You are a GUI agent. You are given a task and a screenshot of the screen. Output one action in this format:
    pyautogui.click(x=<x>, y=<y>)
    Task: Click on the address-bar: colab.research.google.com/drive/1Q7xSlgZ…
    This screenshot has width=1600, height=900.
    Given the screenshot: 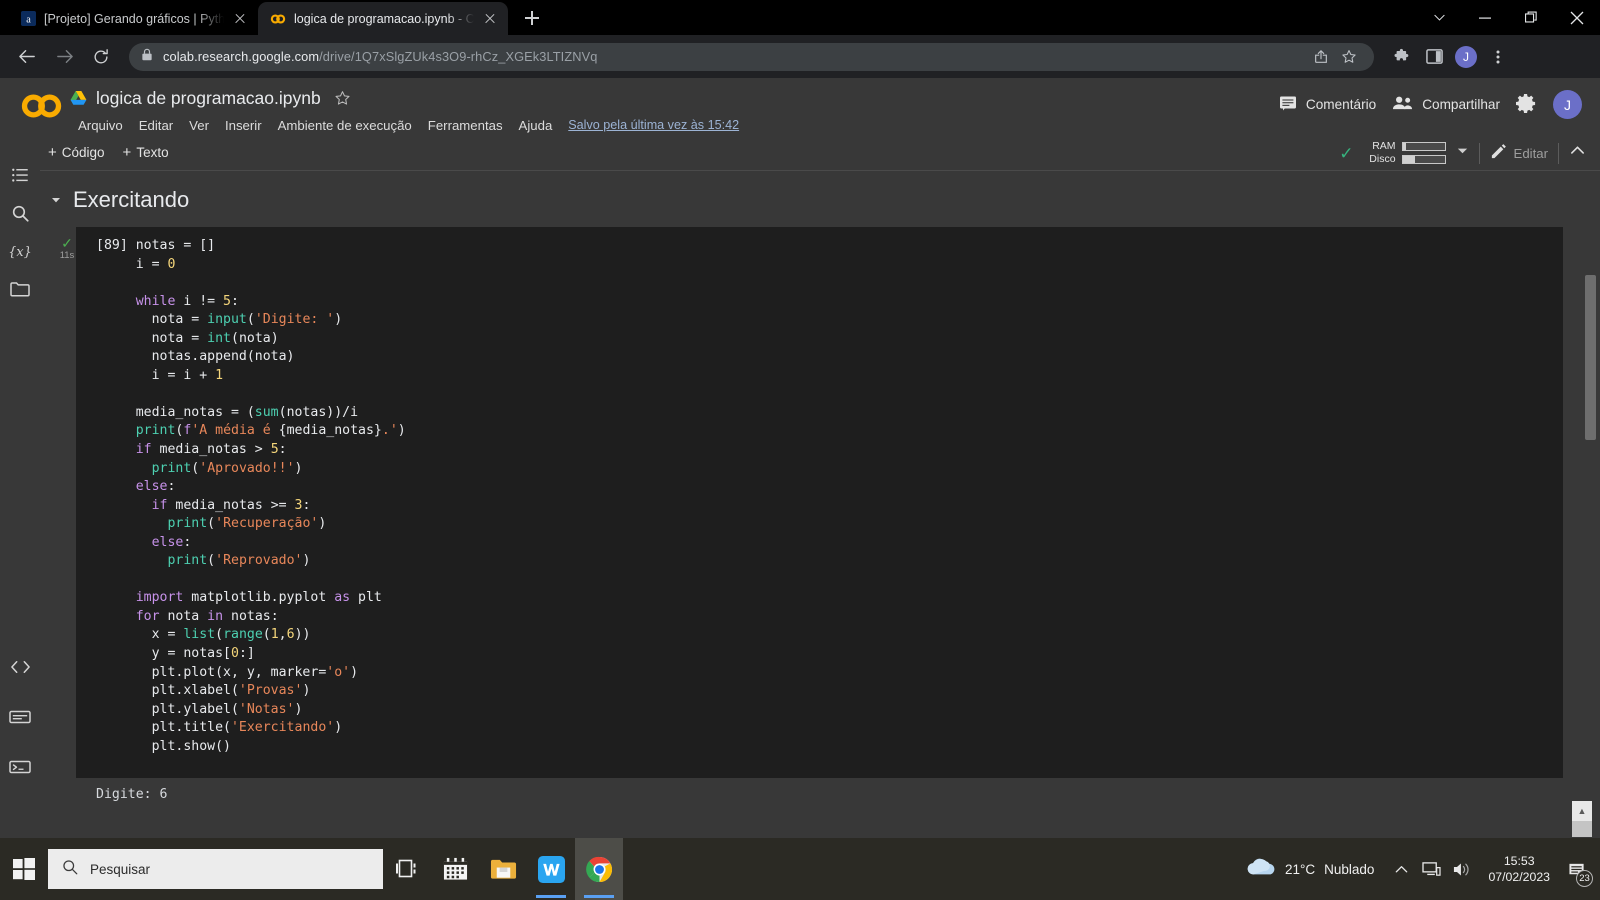 What is the action you would take?
    pyautogui.click(x=751, y=56)
    